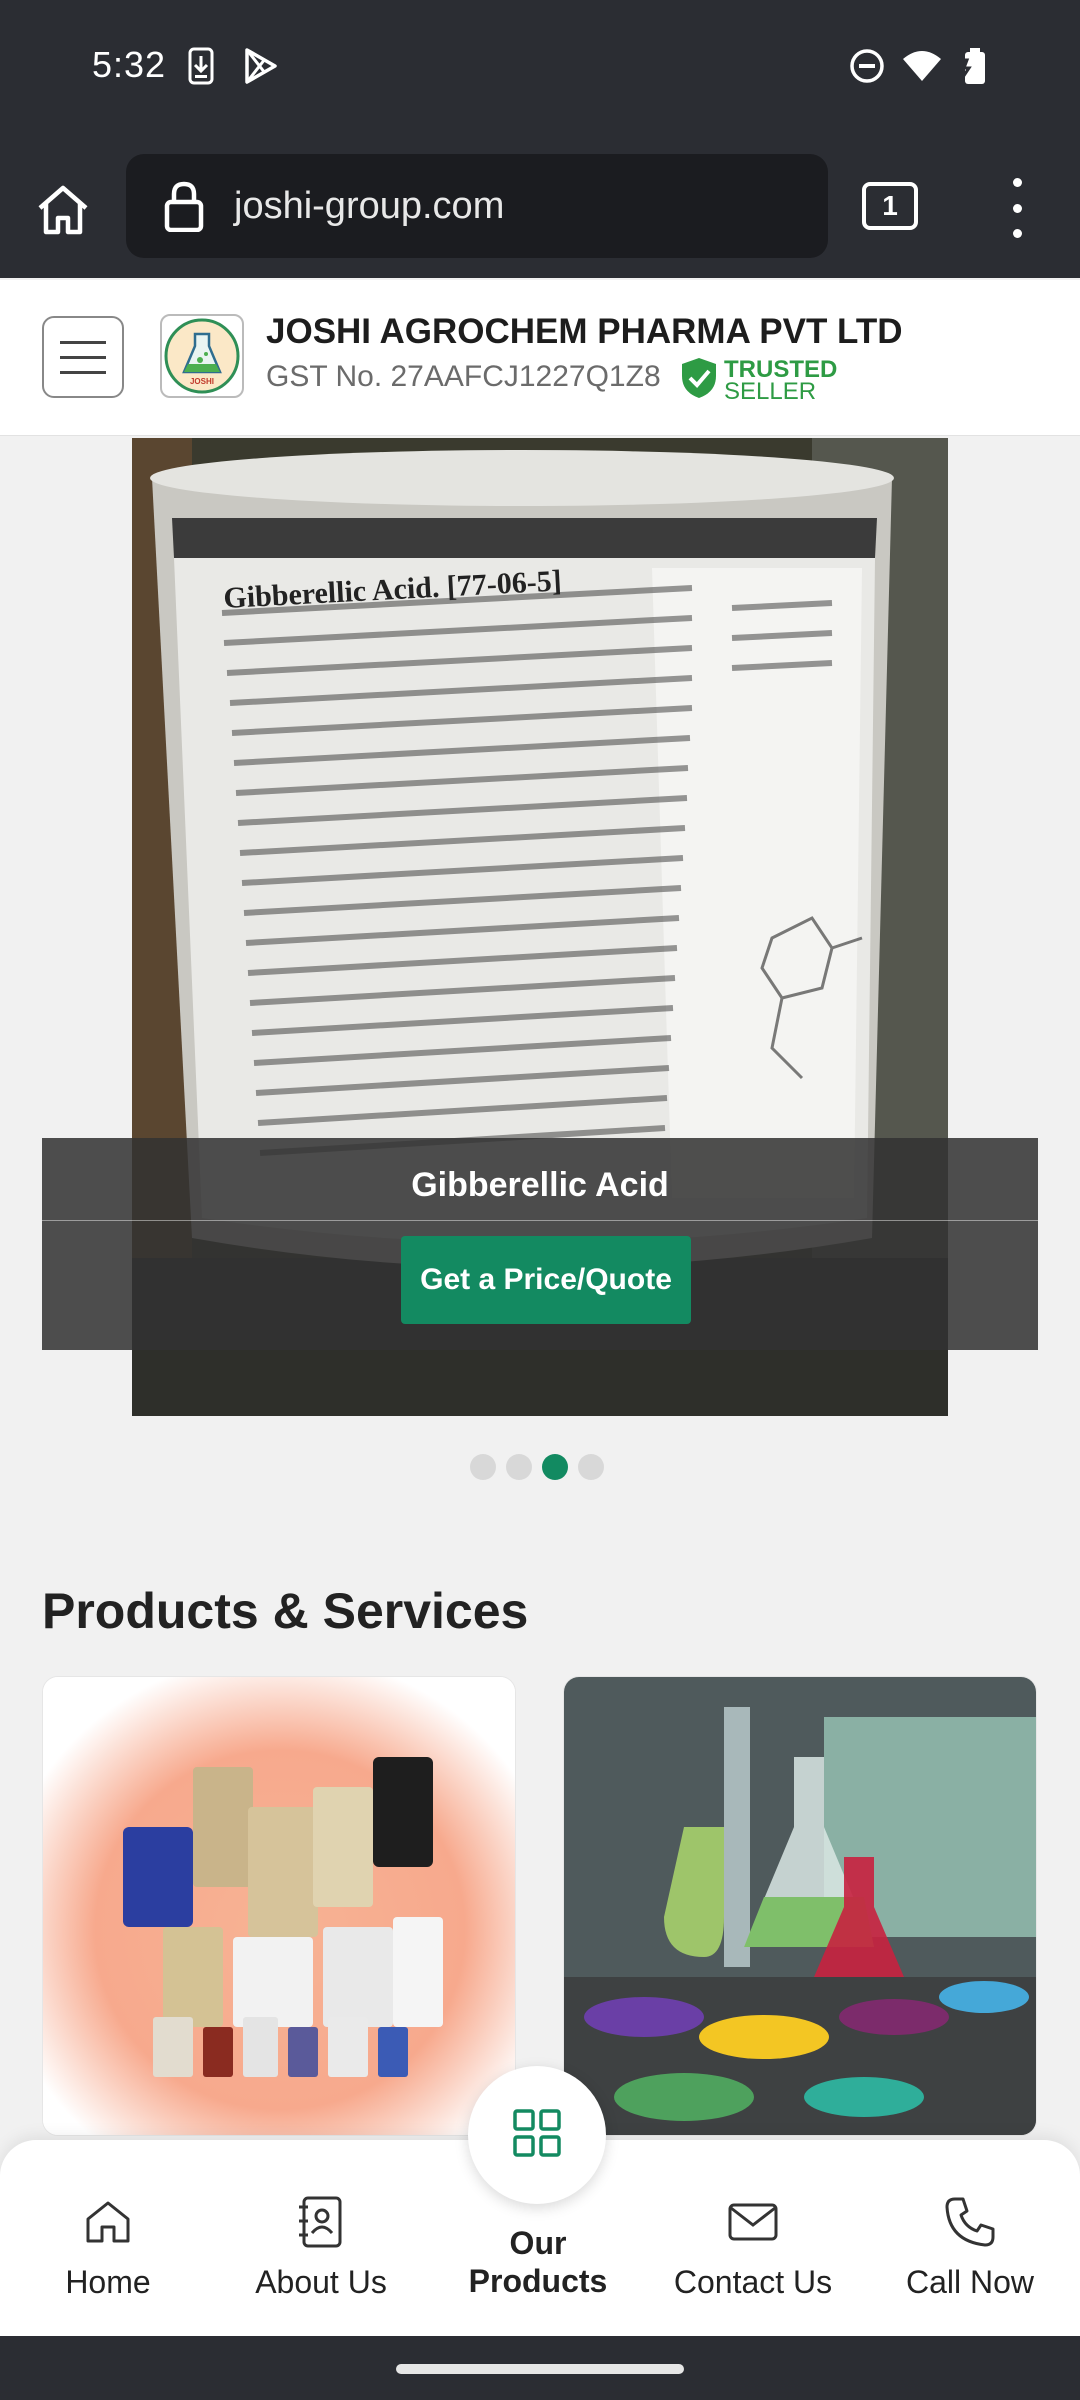 The height and width of the screenshot is (2400, 1080). What do you see at coordinates (699, 380) in the screenshot?
I see `shield-check-icon` at bounding box center [699, 380].